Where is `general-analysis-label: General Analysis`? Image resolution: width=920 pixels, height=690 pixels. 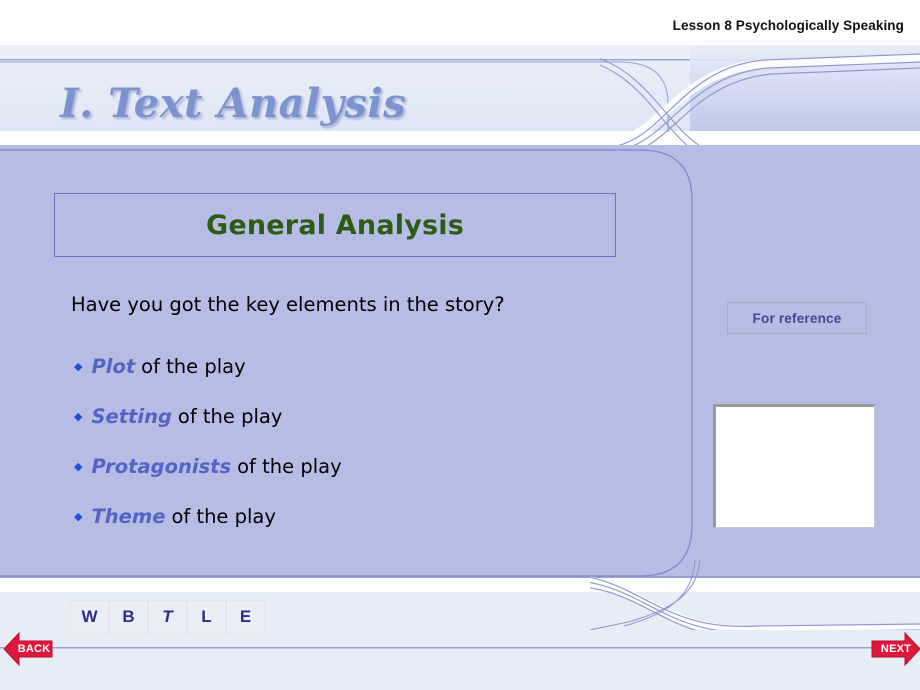 general-analysis-label: General Analysis is located at coordinates (335, 225).